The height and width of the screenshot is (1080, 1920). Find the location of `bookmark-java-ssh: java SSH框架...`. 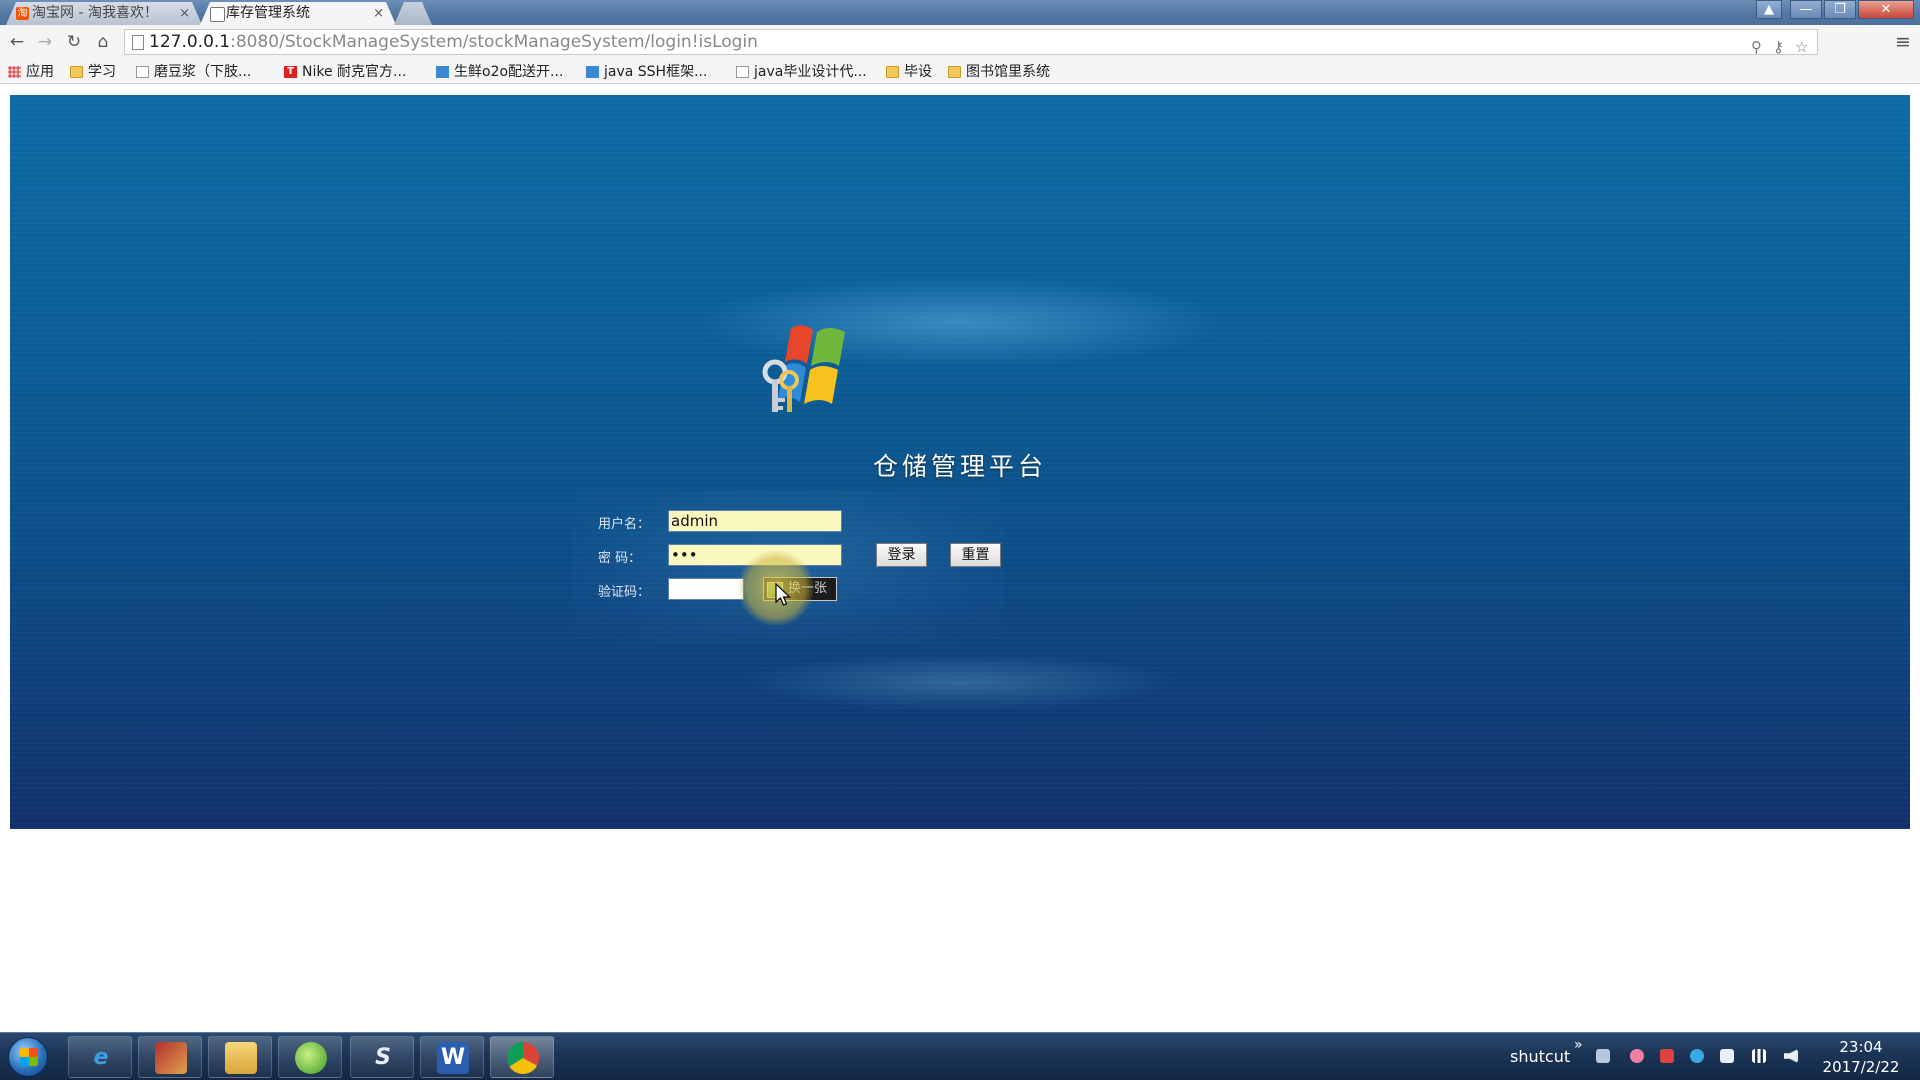

bookmark-java-ssh: java SSH框架... is located at coordinates (645, 72).